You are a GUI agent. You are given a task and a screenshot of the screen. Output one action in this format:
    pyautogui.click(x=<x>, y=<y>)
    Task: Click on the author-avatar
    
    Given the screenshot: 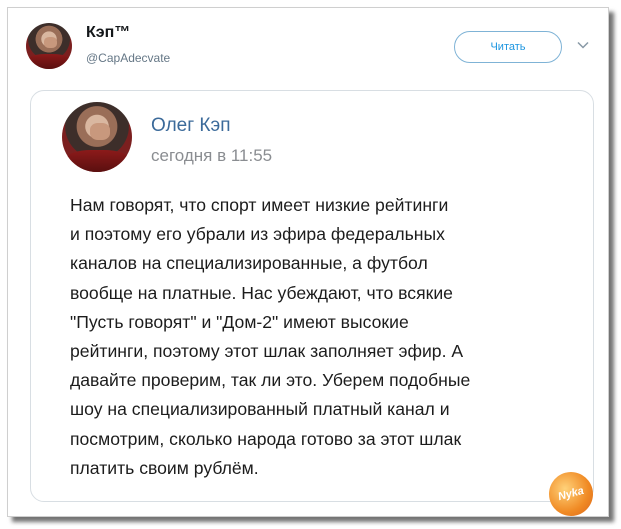 What is the action you would take?
    pyautogui.click(x=49, y=46)
    